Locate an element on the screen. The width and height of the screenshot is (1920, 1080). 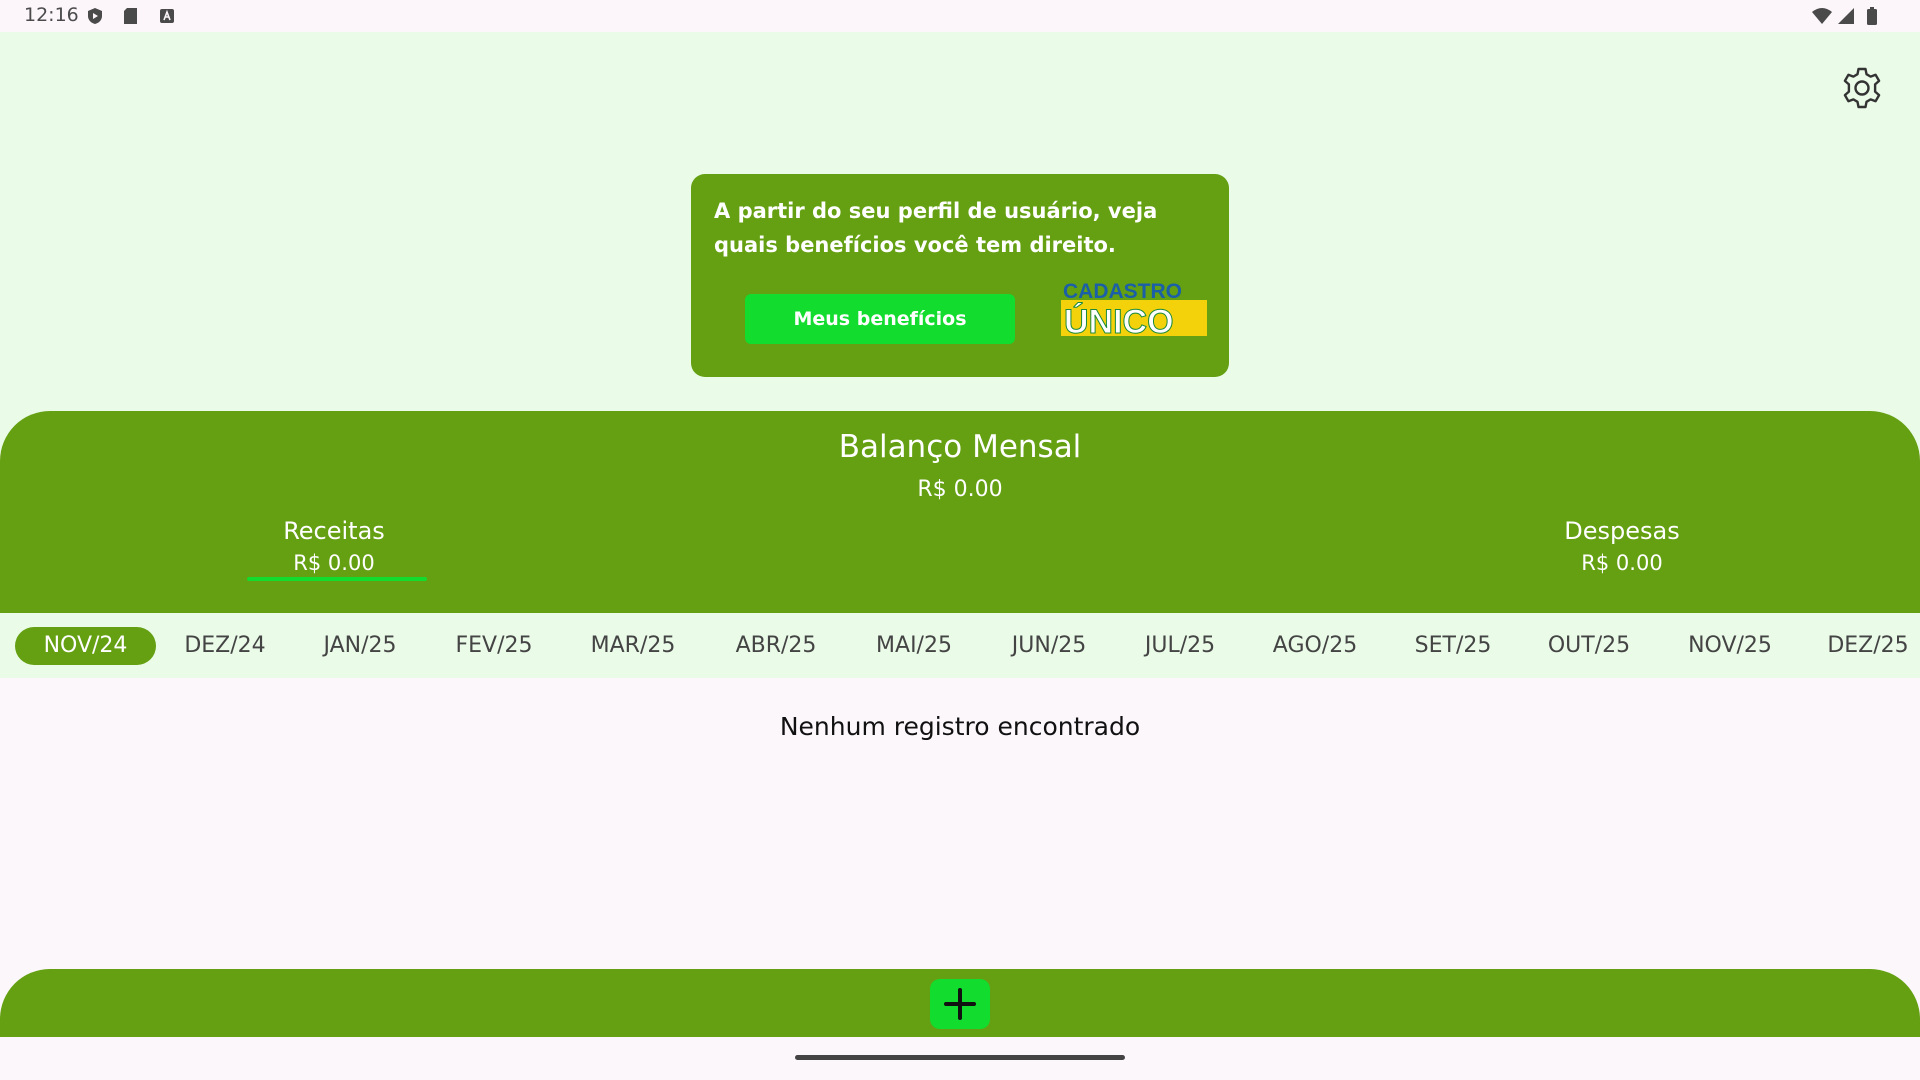
month-tab-mai25: MAI/25 is located at coordinates (914, 646).